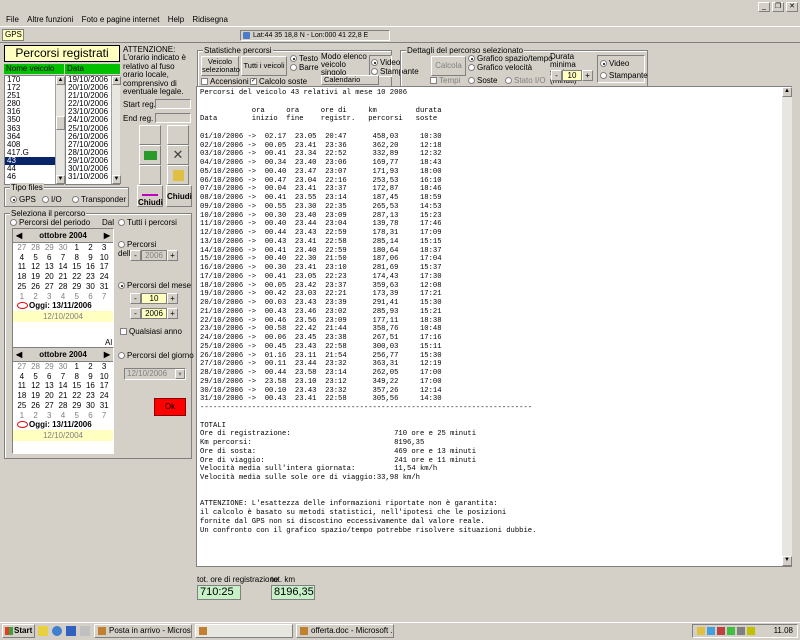 This screenshot has width=800, height=640. Describe the element at coordinates (36, 396) in the screenshot. I see `calendar-day: 19` at that location.